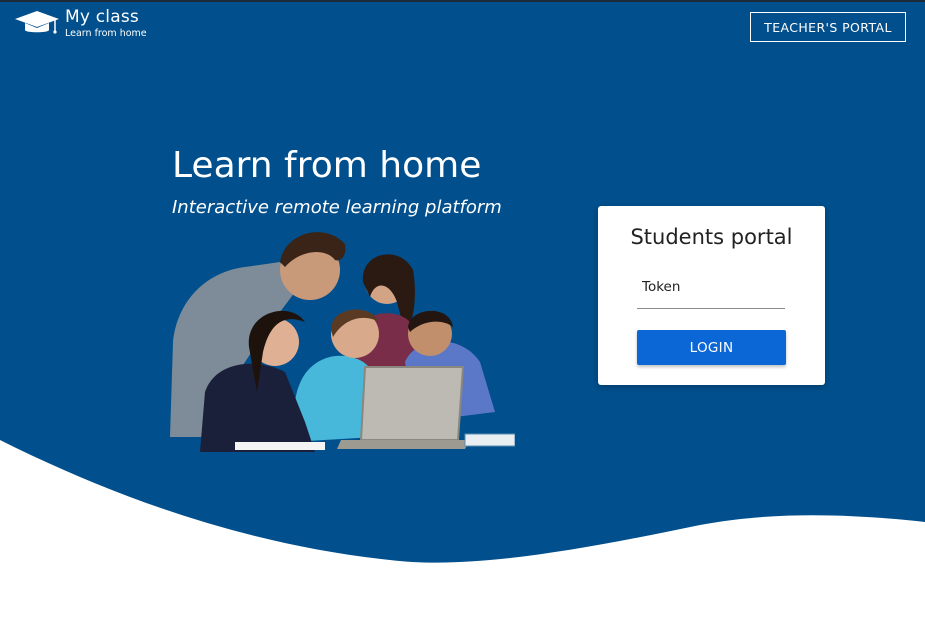  I want to click on hero-title: Learn from home, so click(327, 165).